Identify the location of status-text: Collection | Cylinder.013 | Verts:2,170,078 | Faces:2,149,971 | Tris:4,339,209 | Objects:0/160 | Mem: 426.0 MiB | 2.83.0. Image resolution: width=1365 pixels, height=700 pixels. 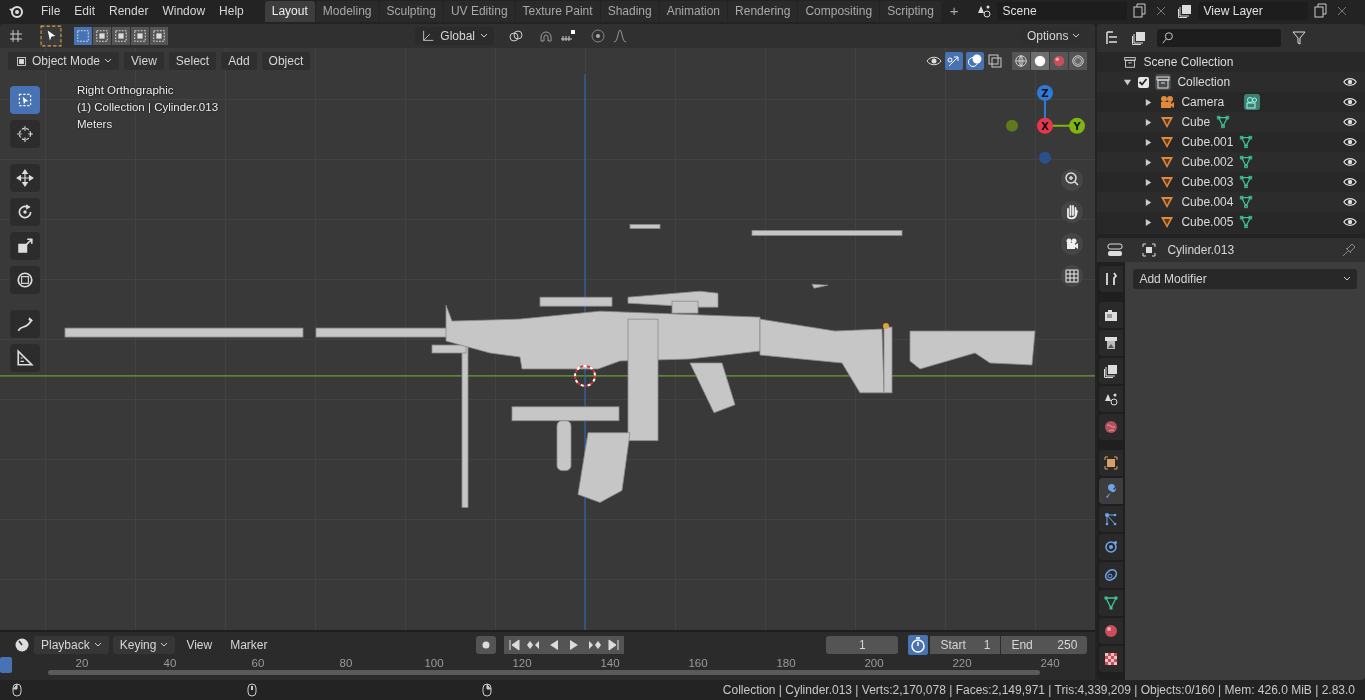
(1038, 690).